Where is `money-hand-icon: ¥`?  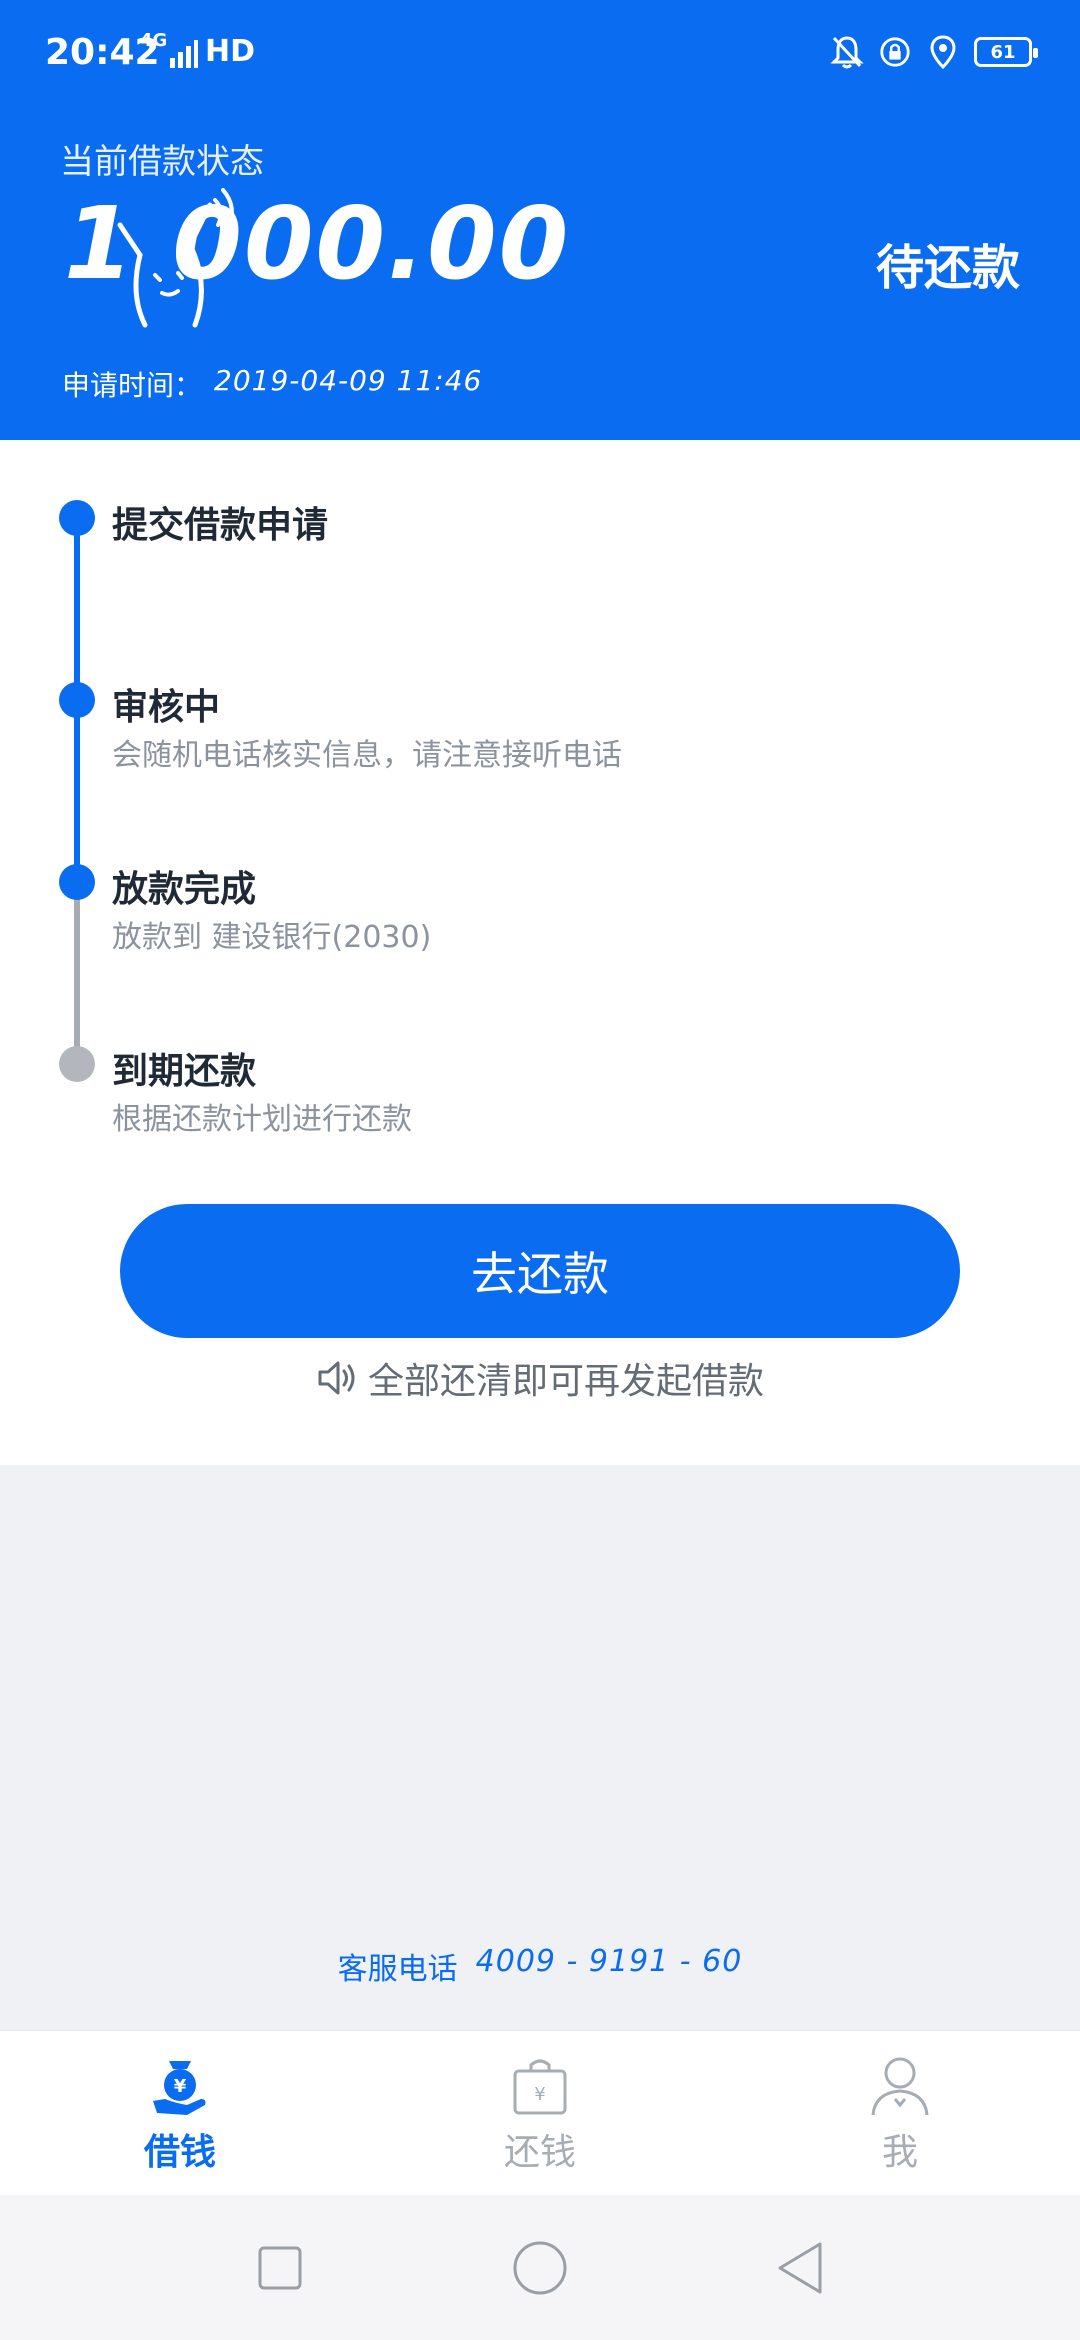 money-hand-icon: ¥ is located at coordinates (179, 2087).